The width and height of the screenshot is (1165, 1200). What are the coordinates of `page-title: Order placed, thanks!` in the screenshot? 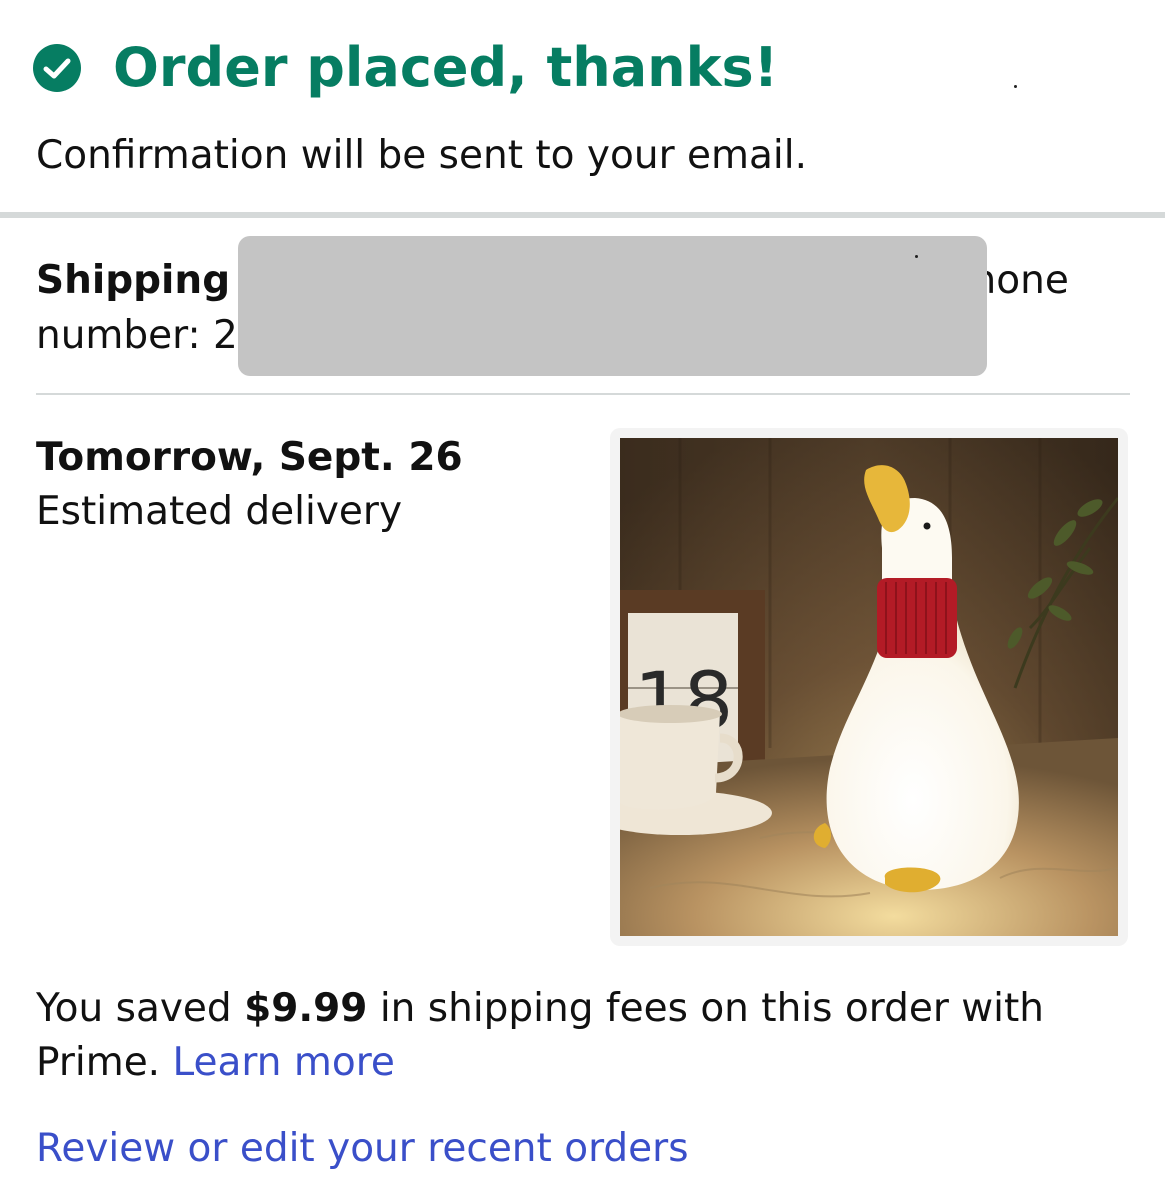 It's located at (446, 67).